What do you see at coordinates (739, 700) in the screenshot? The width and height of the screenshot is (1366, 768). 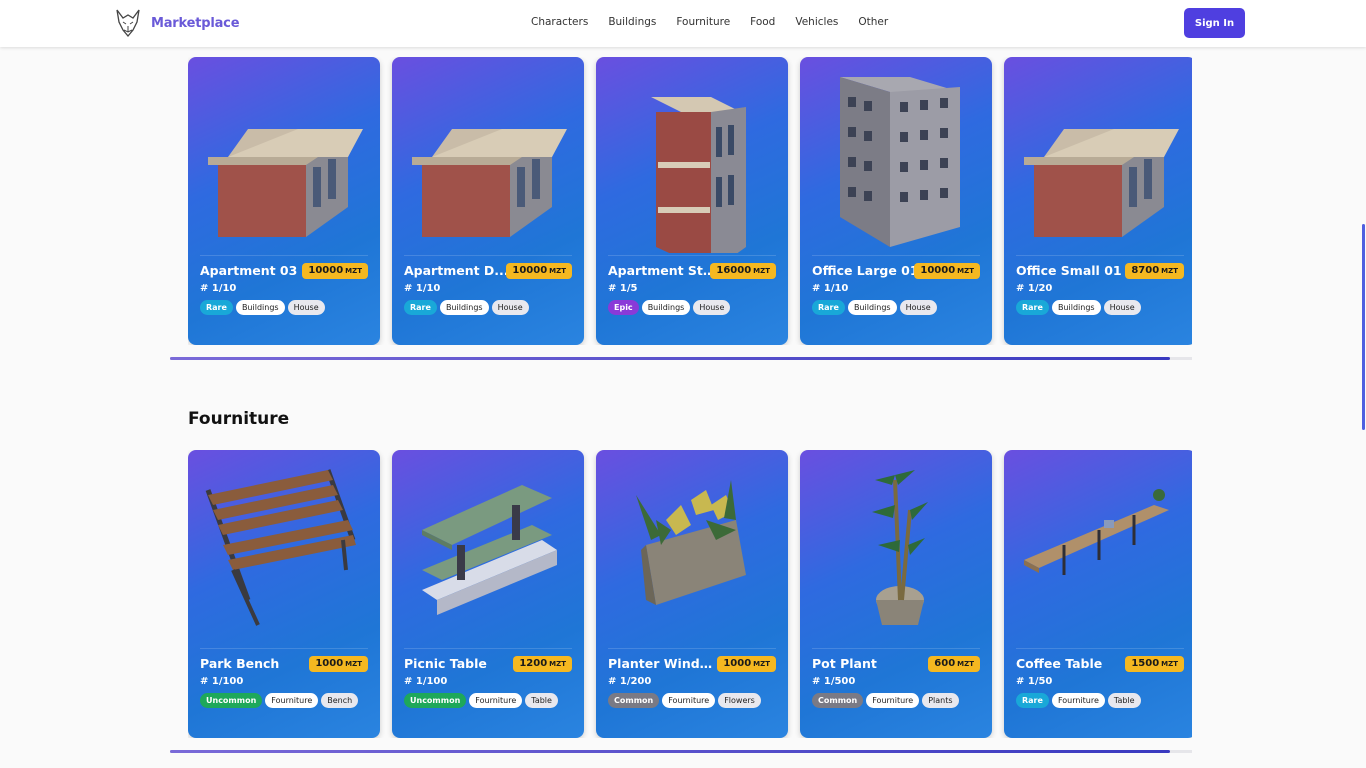 I see `subcategory-tag: Flowers` at bounding box center [739, 700].